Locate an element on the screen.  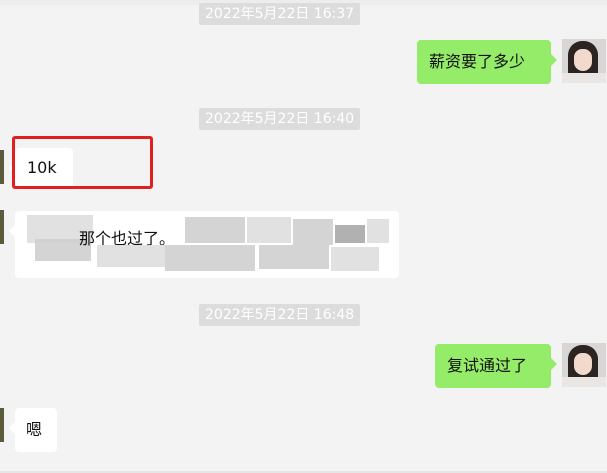
timestamp-1: 2022年5月22日 16:37 is located at coordinates (280, 14).